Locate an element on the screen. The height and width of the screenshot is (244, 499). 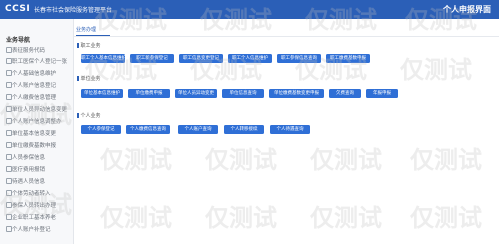
sidebar-item: 参保人员转出办理 is located at coordinates (36, 205).